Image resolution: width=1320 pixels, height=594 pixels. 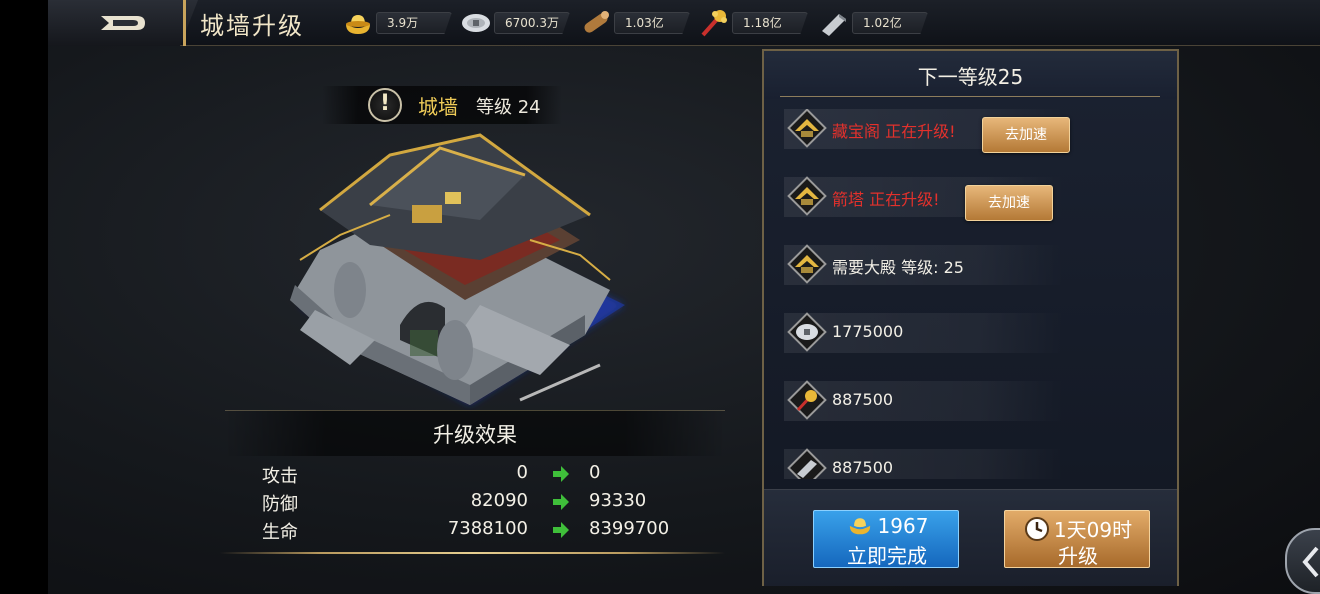 I want to click on resource-iron: 1.02亿, so click(x=873, y=23).